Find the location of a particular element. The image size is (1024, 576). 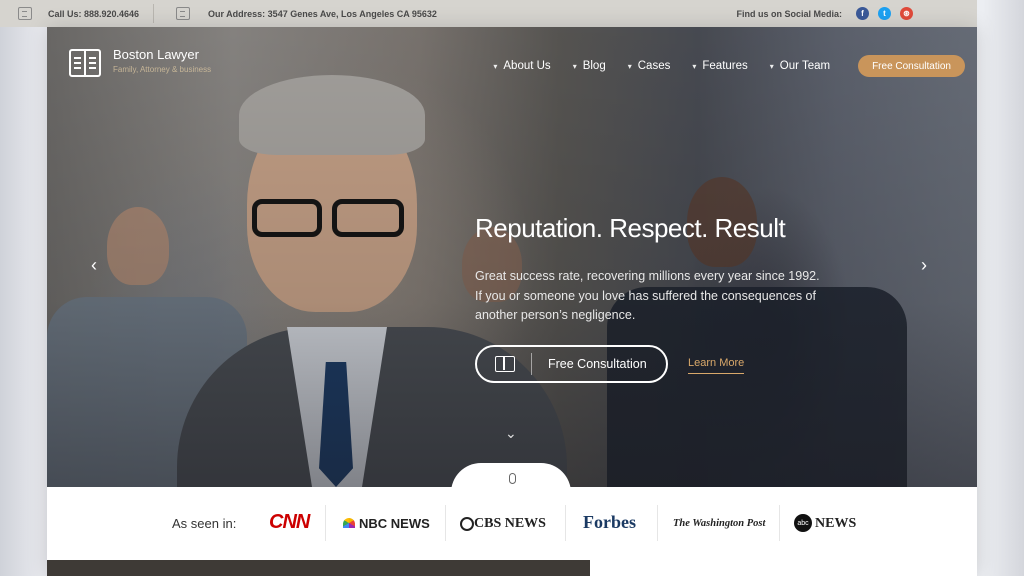

nav-item-our-team: ▾ Our Team is located at coordinates (800, 66).